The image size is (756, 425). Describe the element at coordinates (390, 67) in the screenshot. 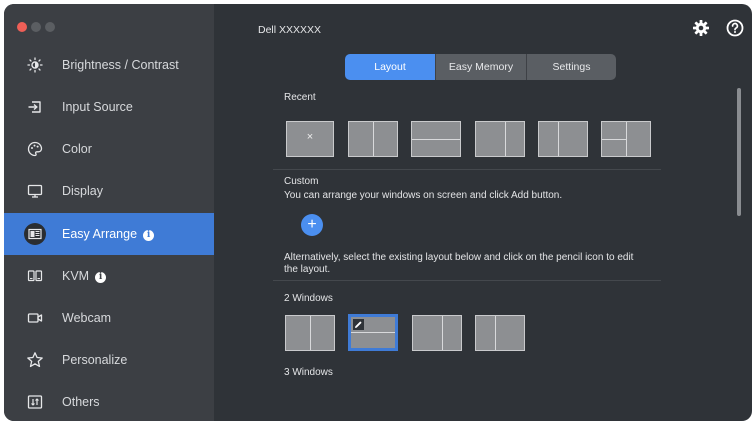

I see `tab-layout: Layout` at that location.